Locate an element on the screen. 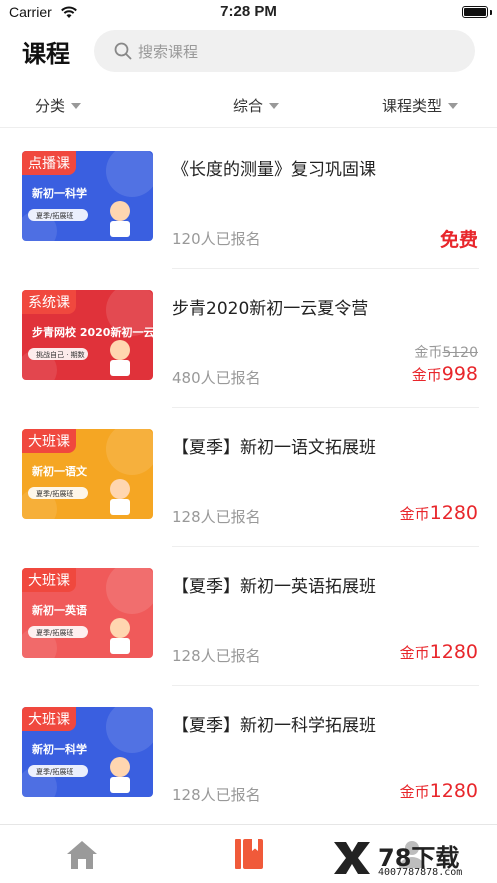 This screenshot has height=883, width=497. page-title: 课程 is located at coordinates (46, 54).